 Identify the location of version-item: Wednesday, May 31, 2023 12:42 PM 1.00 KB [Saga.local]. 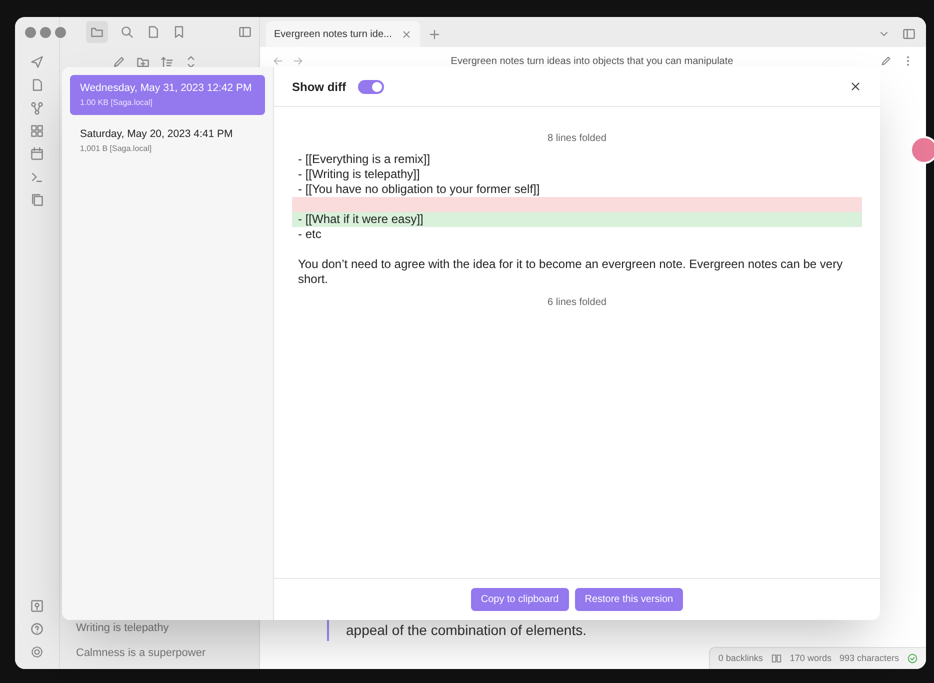
(167, 95).